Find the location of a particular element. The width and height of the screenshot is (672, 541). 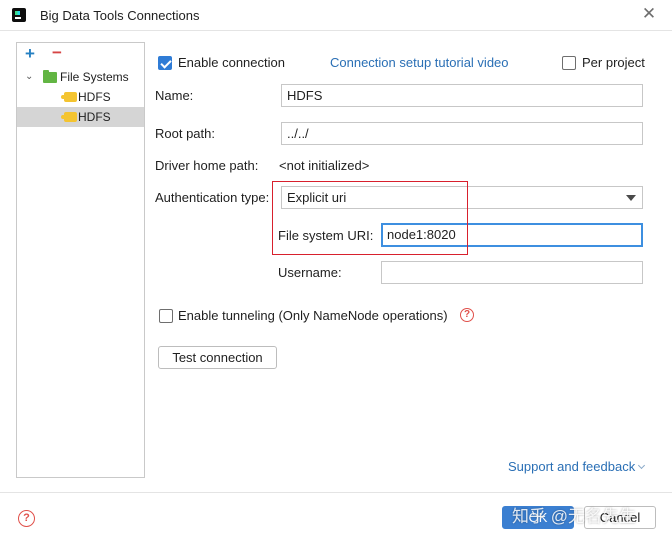

footer-divider is located at coordinates (336, 492).